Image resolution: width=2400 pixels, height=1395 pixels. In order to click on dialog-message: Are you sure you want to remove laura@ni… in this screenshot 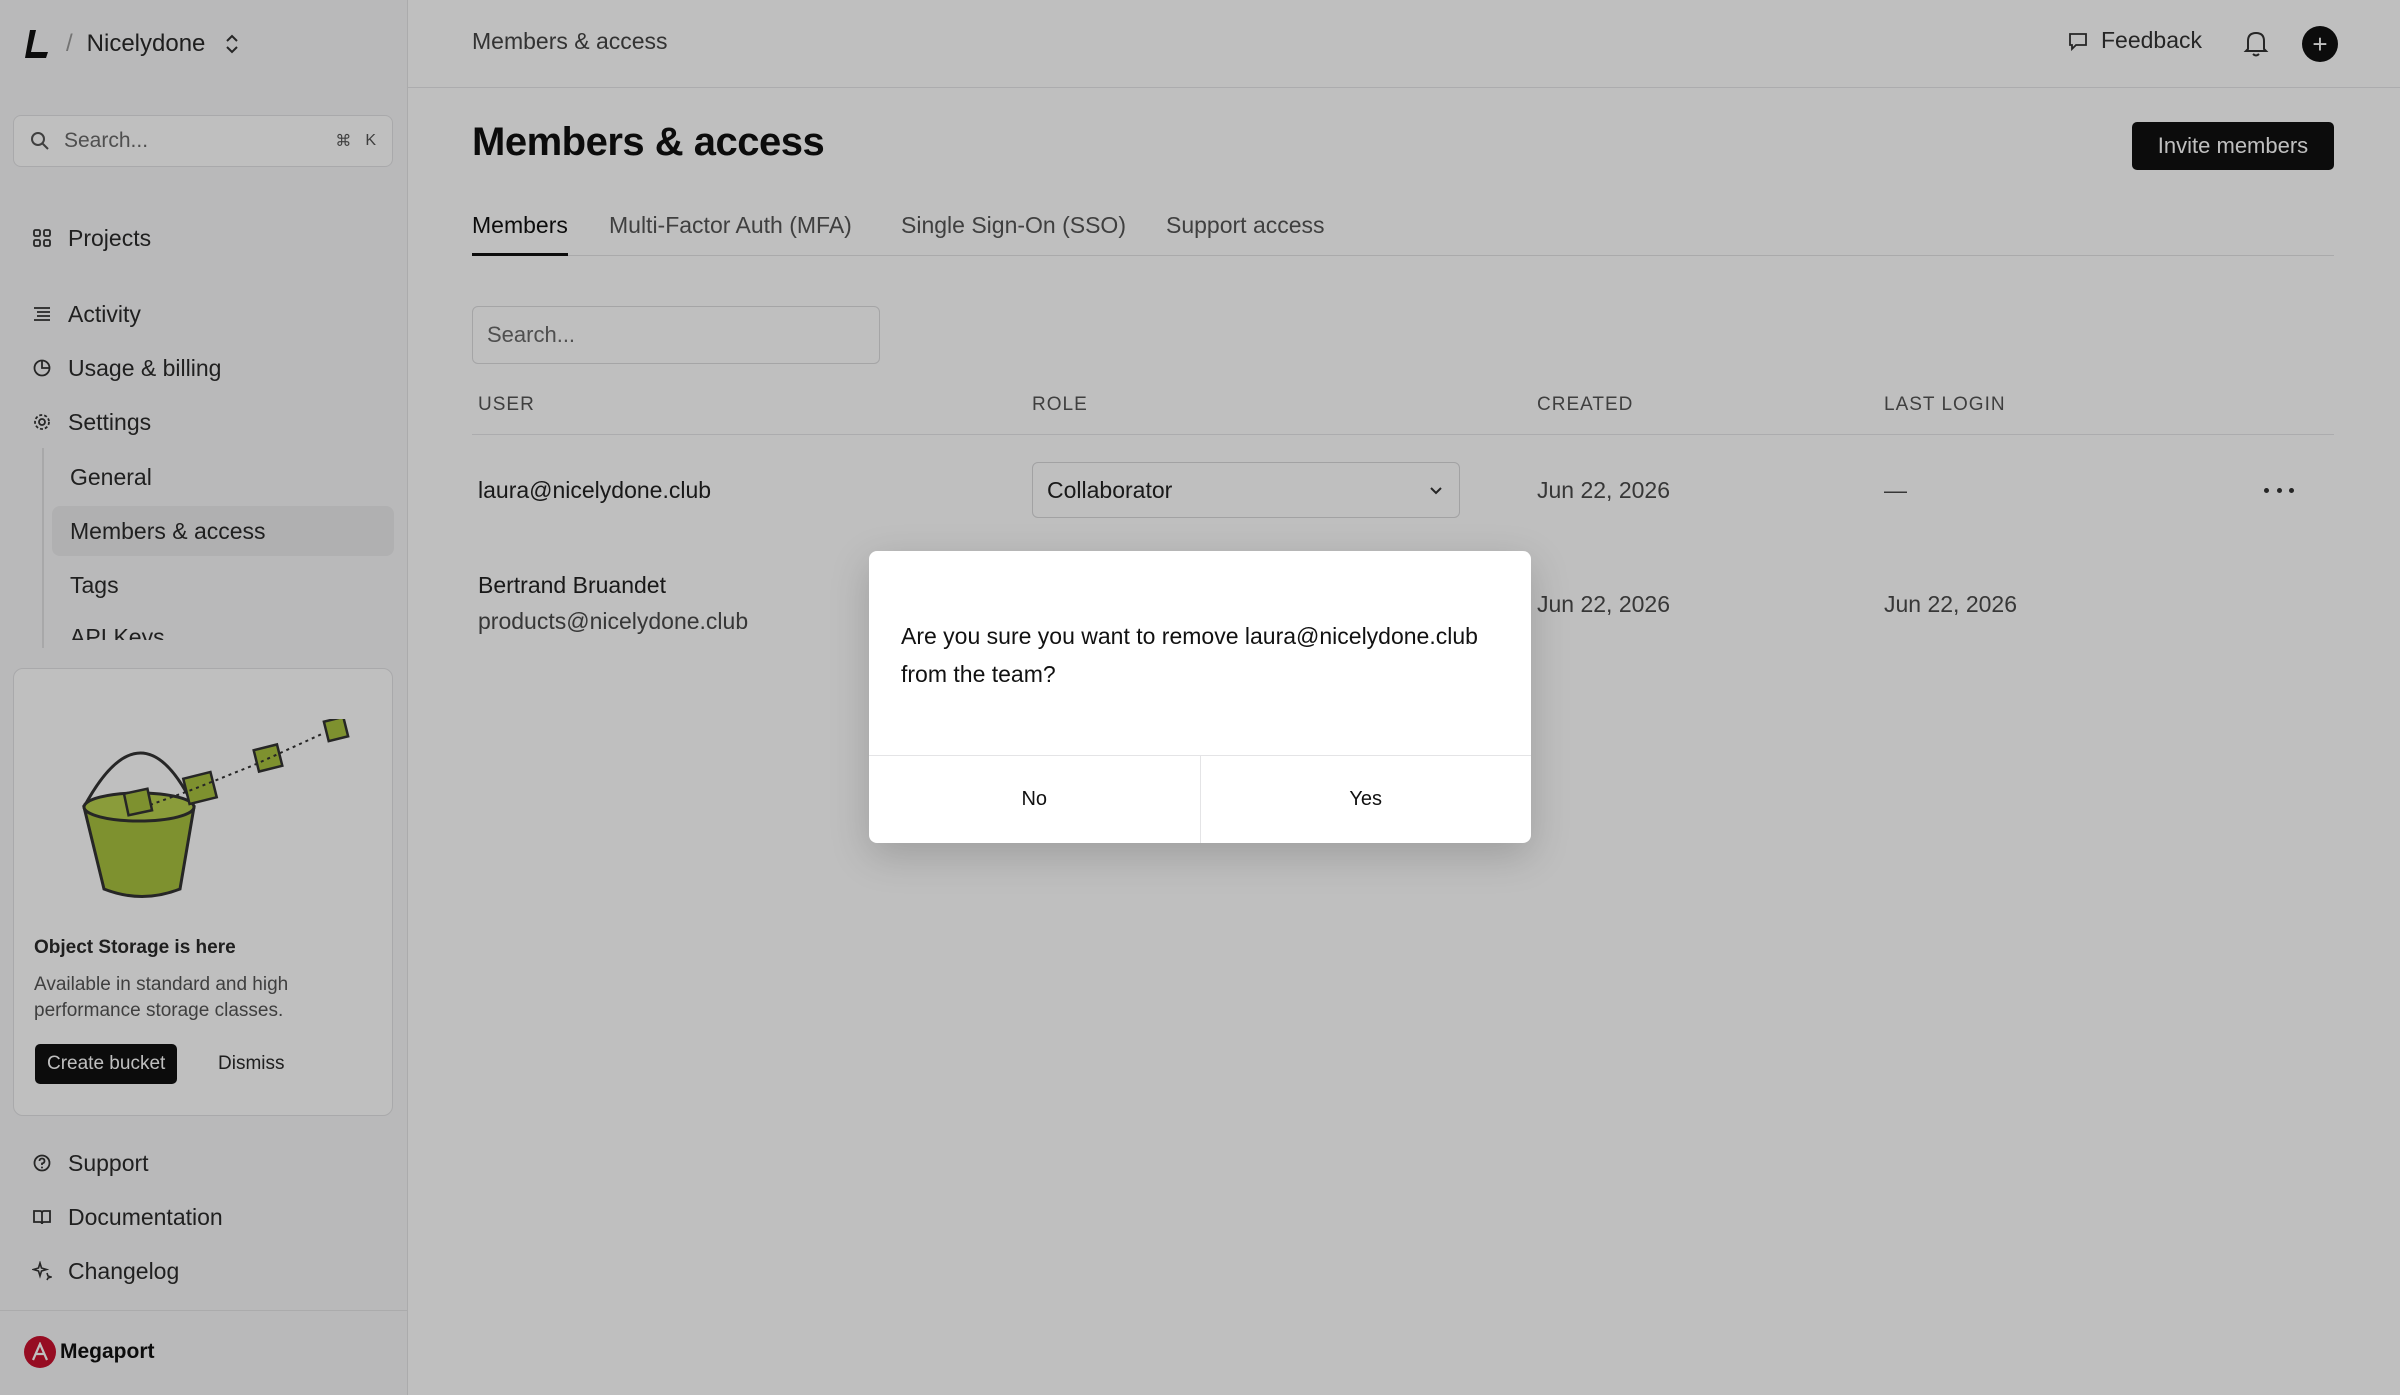, I will do `click(1189, 655)`.